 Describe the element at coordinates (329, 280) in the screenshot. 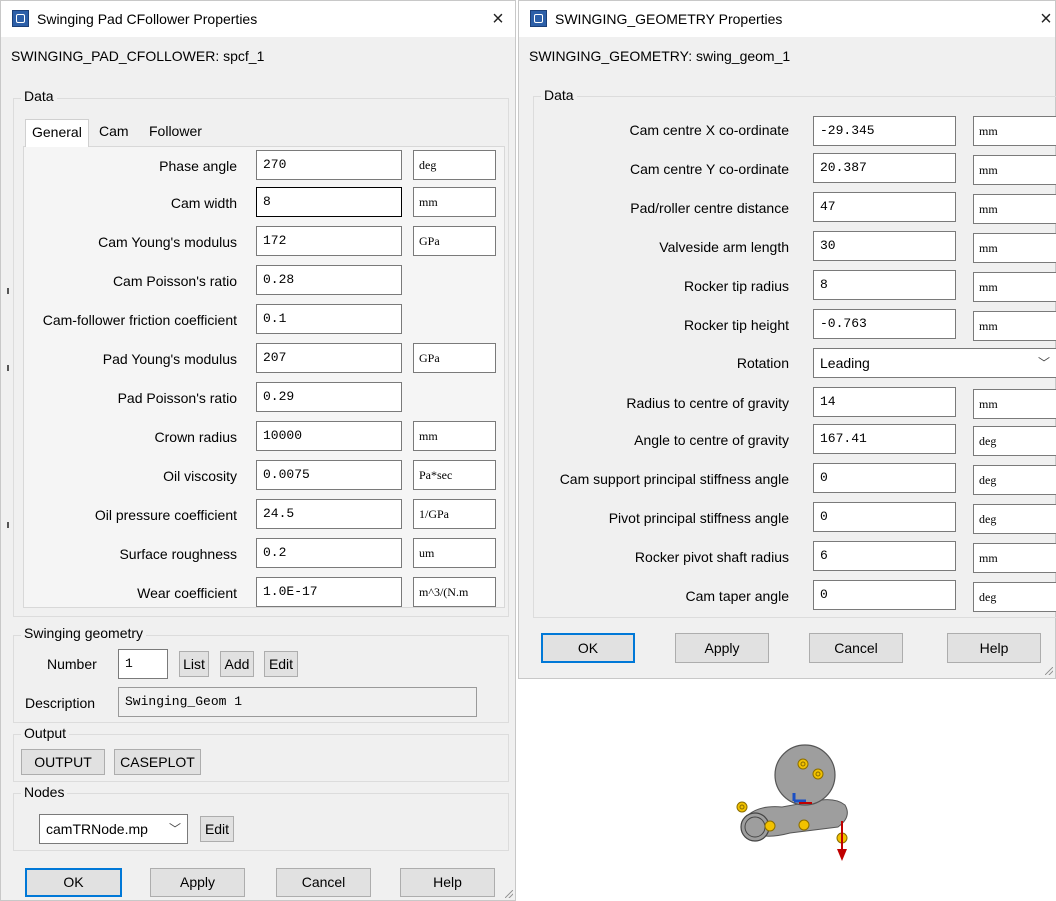

I see `cam-poissons-ratio-input: 0.28` at that location.